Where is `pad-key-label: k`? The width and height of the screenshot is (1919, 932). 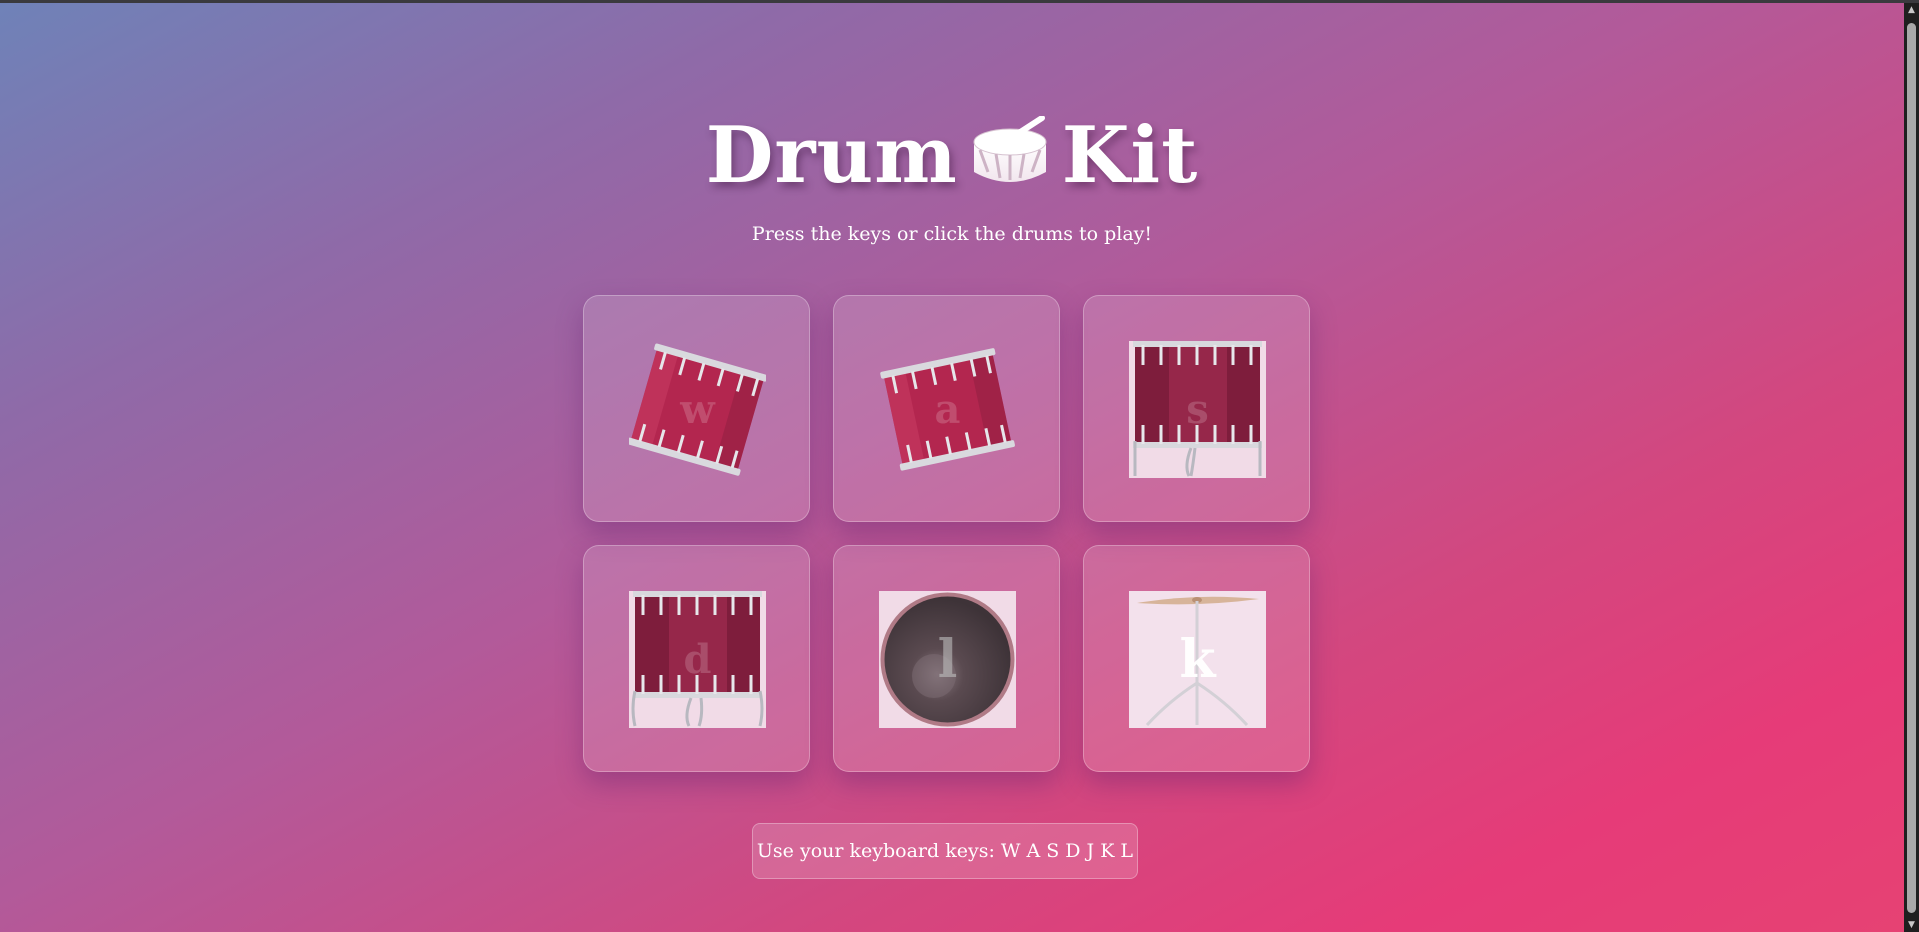
pad-key-label: k is located at coordinates (1197, 659).